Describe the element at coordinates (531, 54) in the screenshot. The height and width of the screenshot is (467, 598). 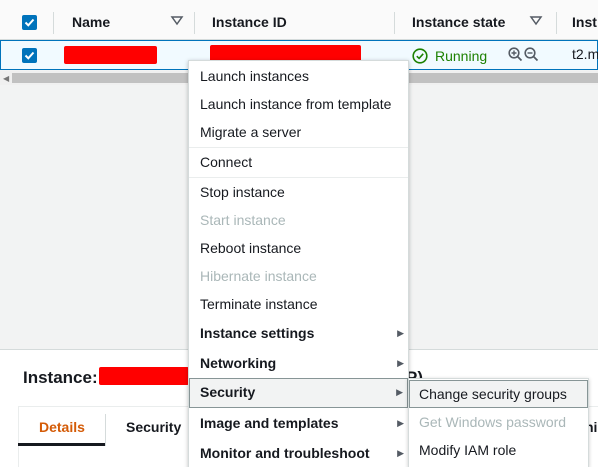
I see `zoom-out-icon` at that location.